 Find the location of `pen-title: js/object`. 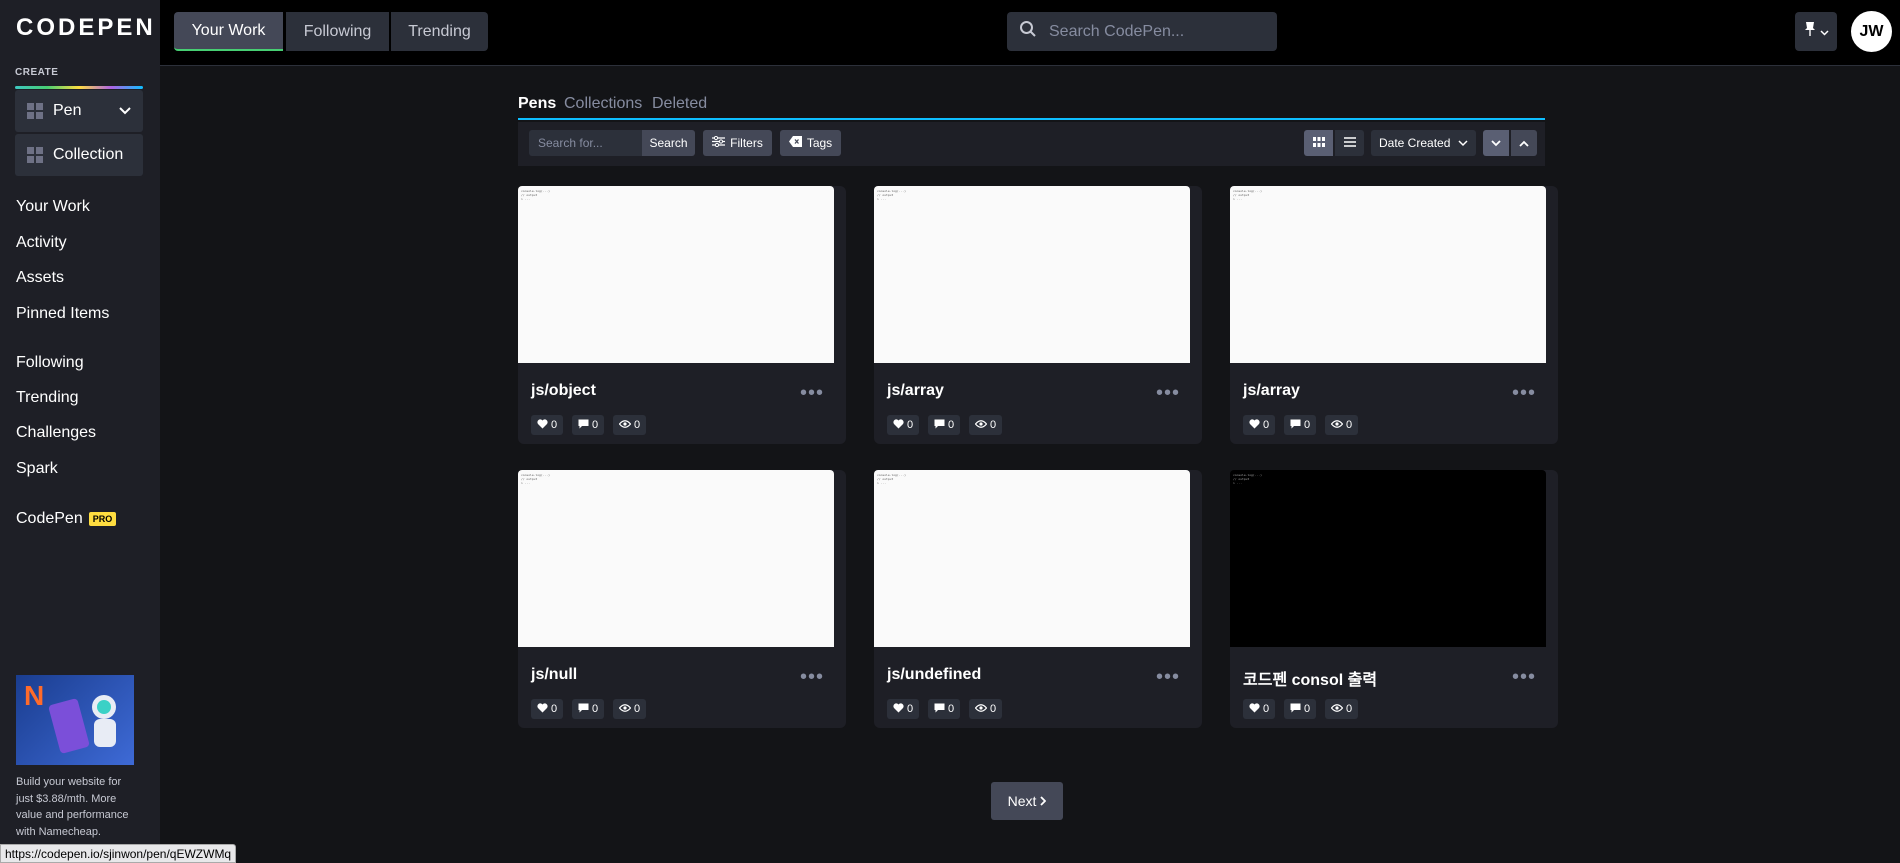

pen-title: js/object is located at coordinates (563, 391).